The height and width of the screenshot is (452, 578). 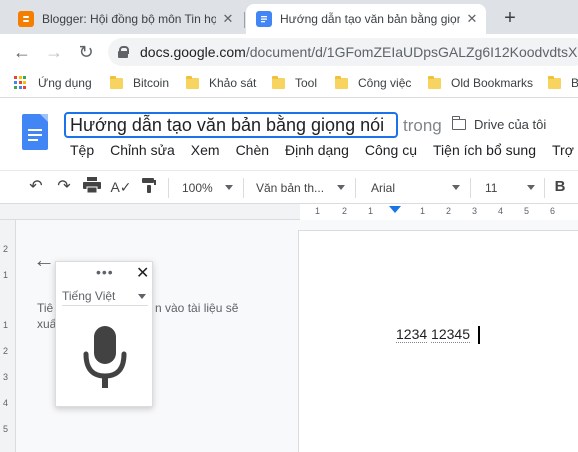 I want to click on menu-format: Định dạng, so click(x=317, y=152).